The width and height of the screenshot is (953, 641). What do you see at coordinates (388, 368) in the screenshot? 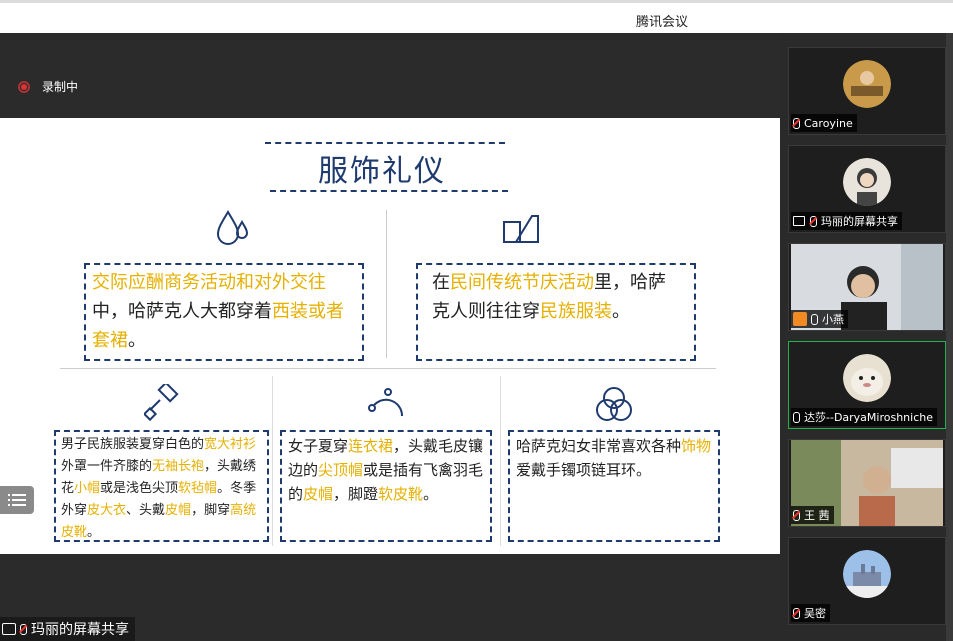
I see `divider-horizontal` at bounding box center [388, 368].